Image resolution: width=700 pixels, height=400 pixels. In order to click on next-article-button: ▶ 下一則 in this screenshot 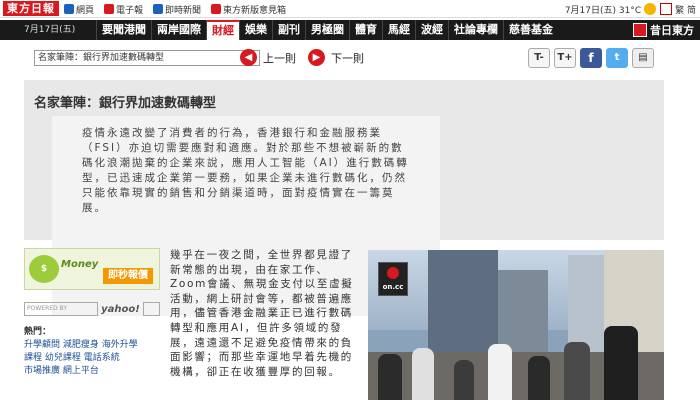, I will do `click(336, 57)`.